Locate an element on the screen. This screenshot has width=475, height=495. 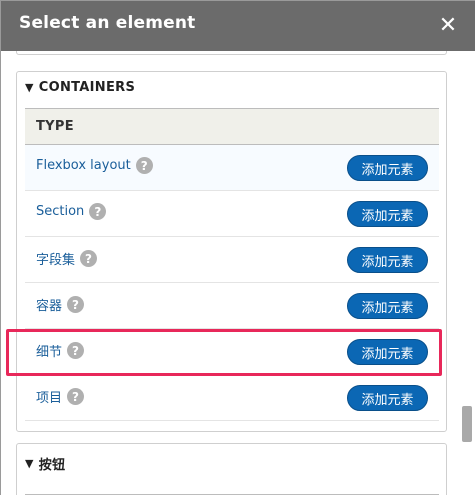
buttons-legend: ▼ 按钮 is located at coordinates (45, 463).